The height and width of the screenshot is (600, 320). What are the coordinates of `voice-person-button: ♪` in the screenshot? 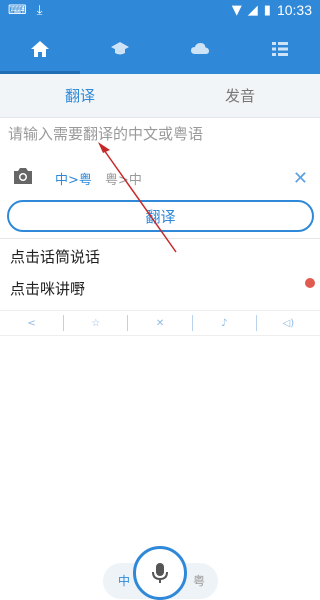 It's located at (225, 323).